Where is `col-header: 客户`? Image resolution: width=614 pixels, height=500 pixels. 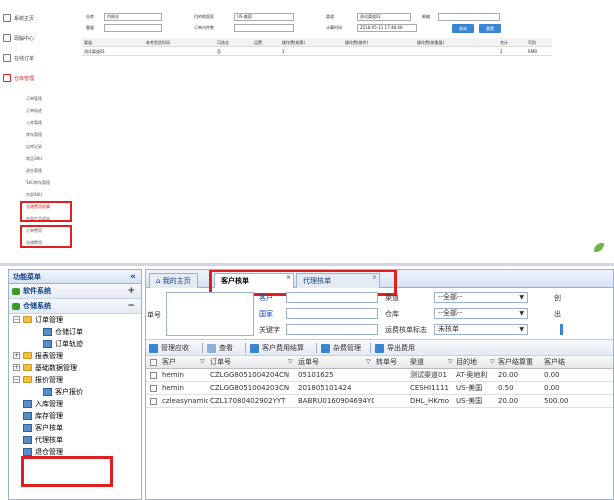 col-header: 客户 is located at coordinates (182, 362).